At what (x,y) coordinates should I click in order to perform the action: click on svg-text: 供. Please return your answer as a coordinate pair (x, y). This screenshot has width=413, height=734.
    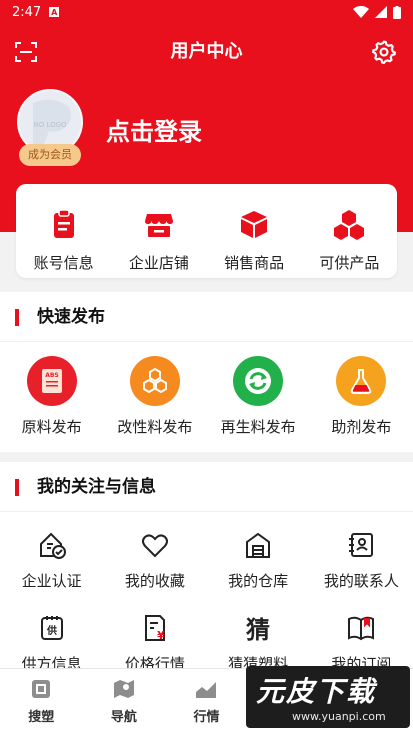
    Looking at the image, I should click on (51, 630).